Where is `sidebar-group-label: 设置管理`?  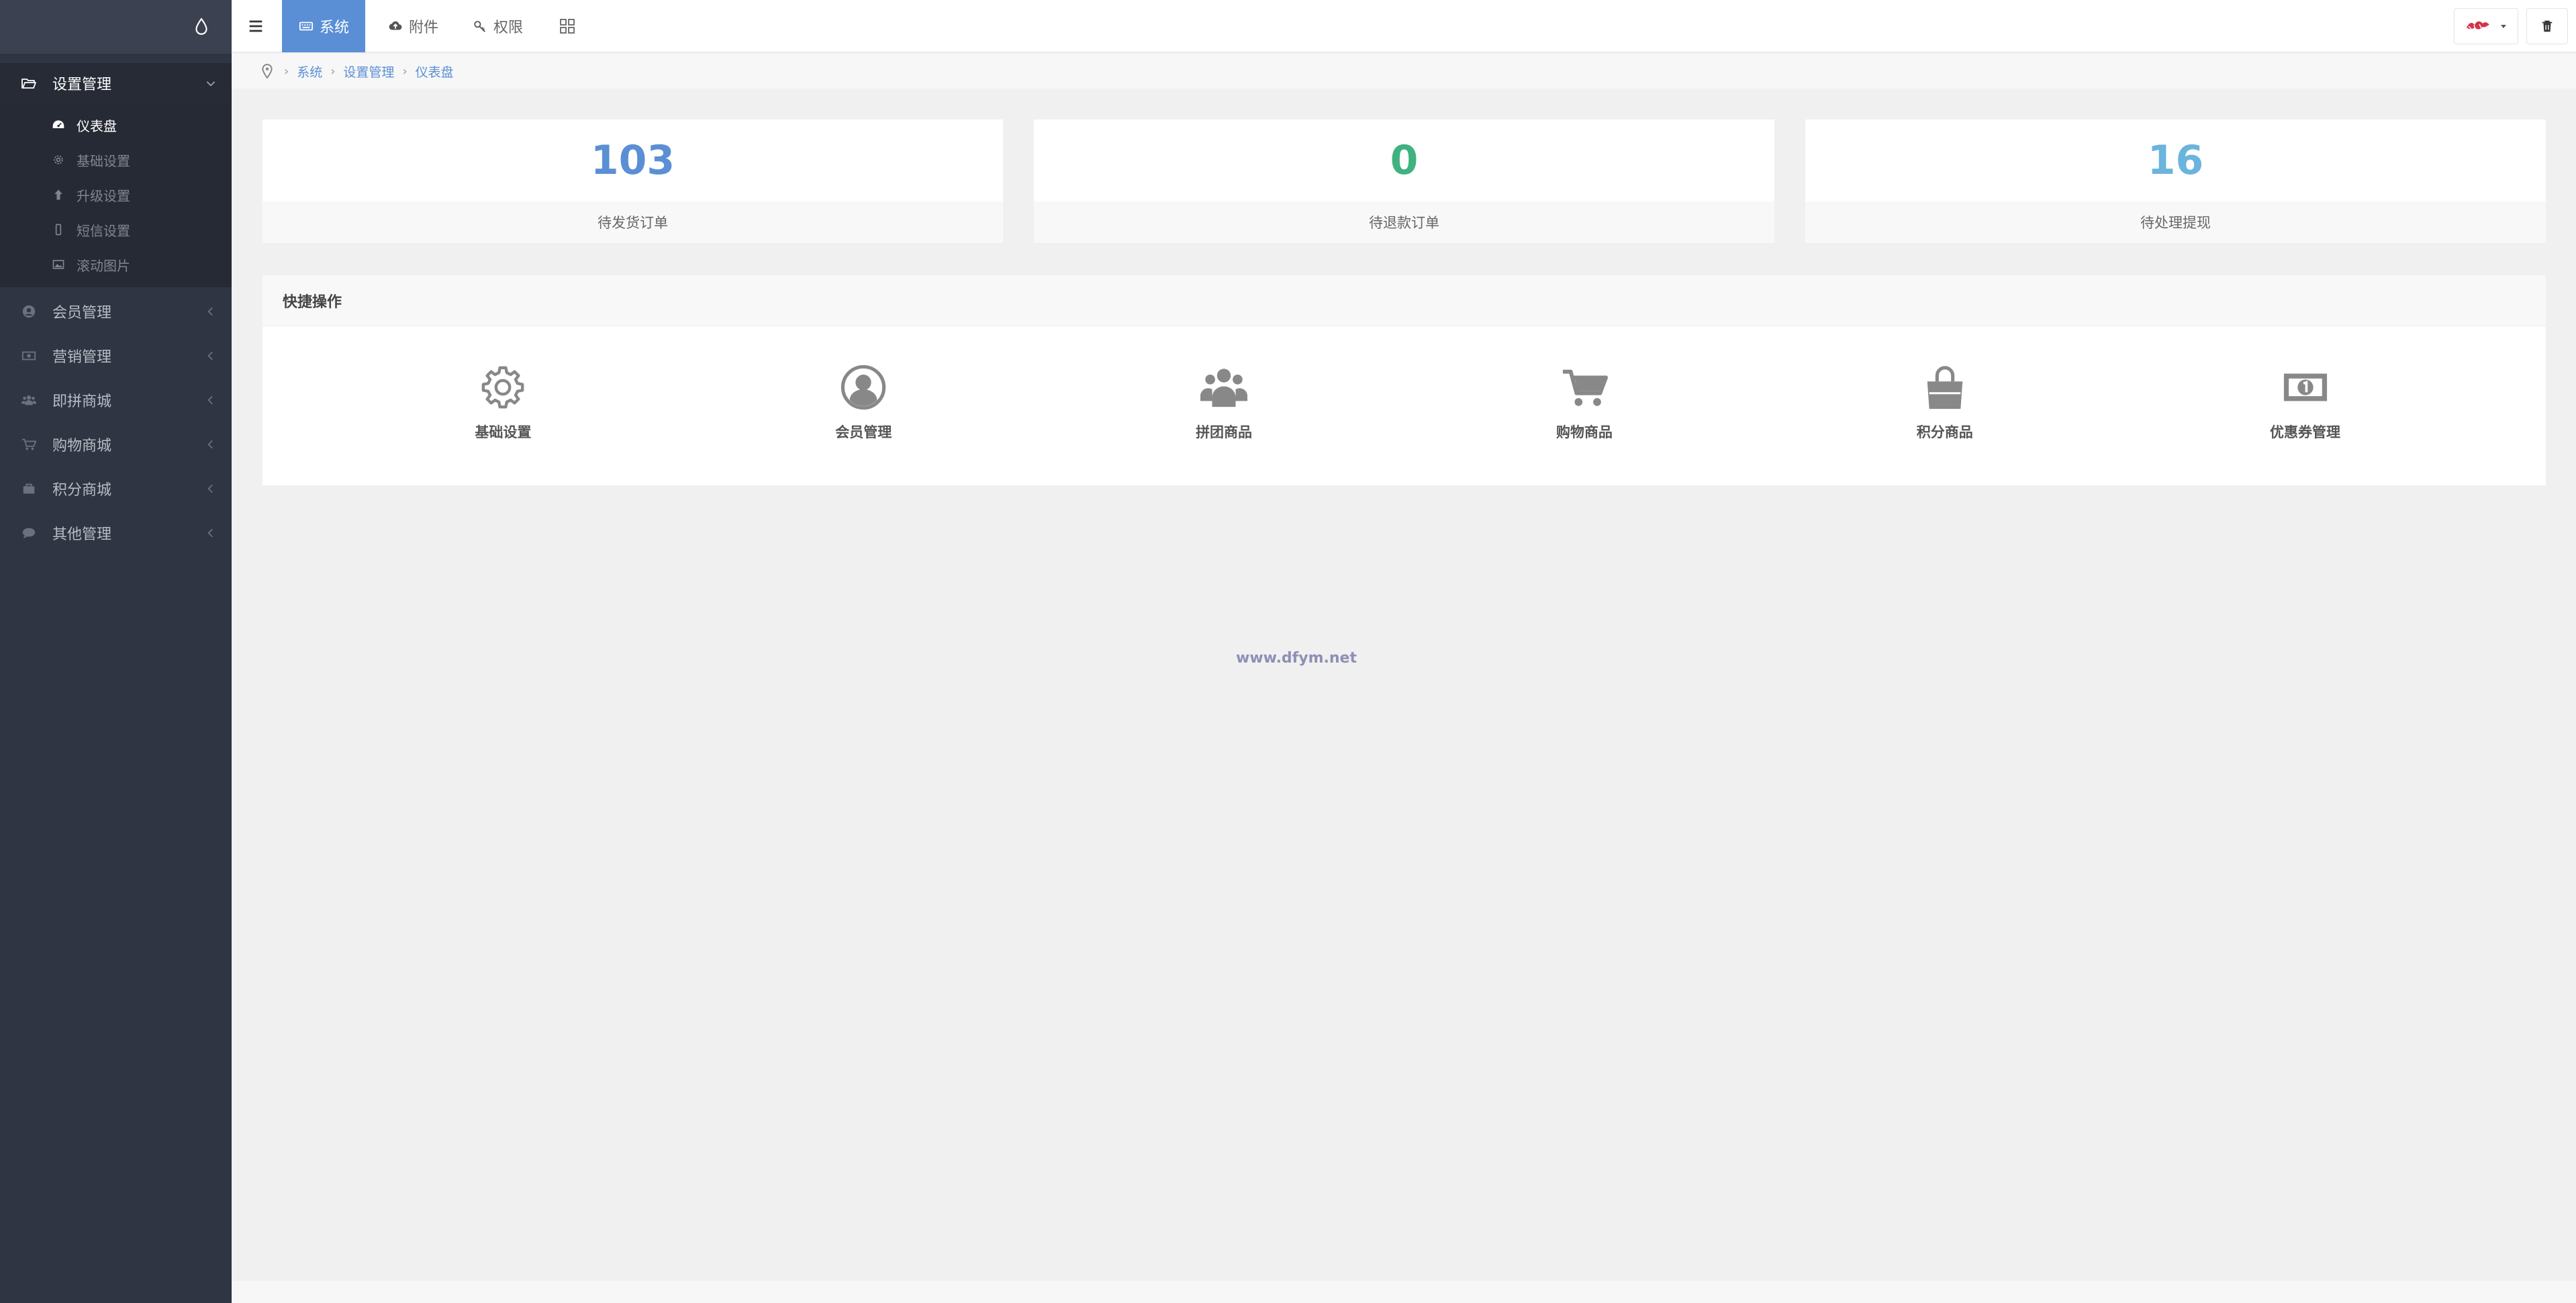 sidebar-group-label: 设置管理 is located at coordinates (82, 85).